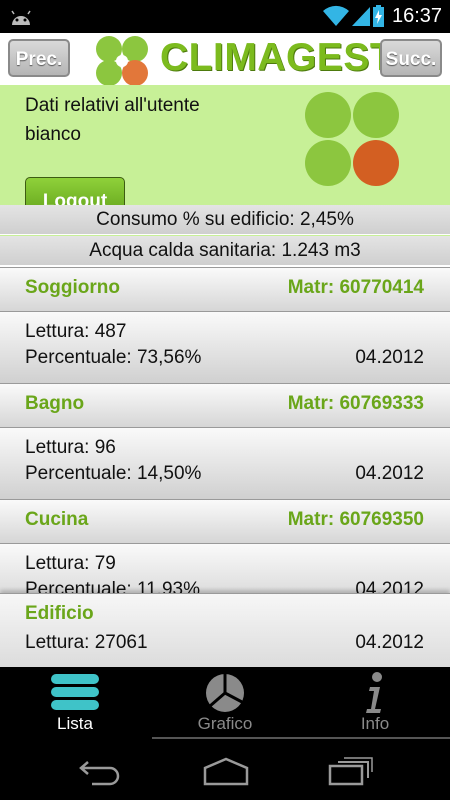 This screenshot has width=450, height=800. I want to click on room-lettura: Lettura: 96, so click(70, 447).